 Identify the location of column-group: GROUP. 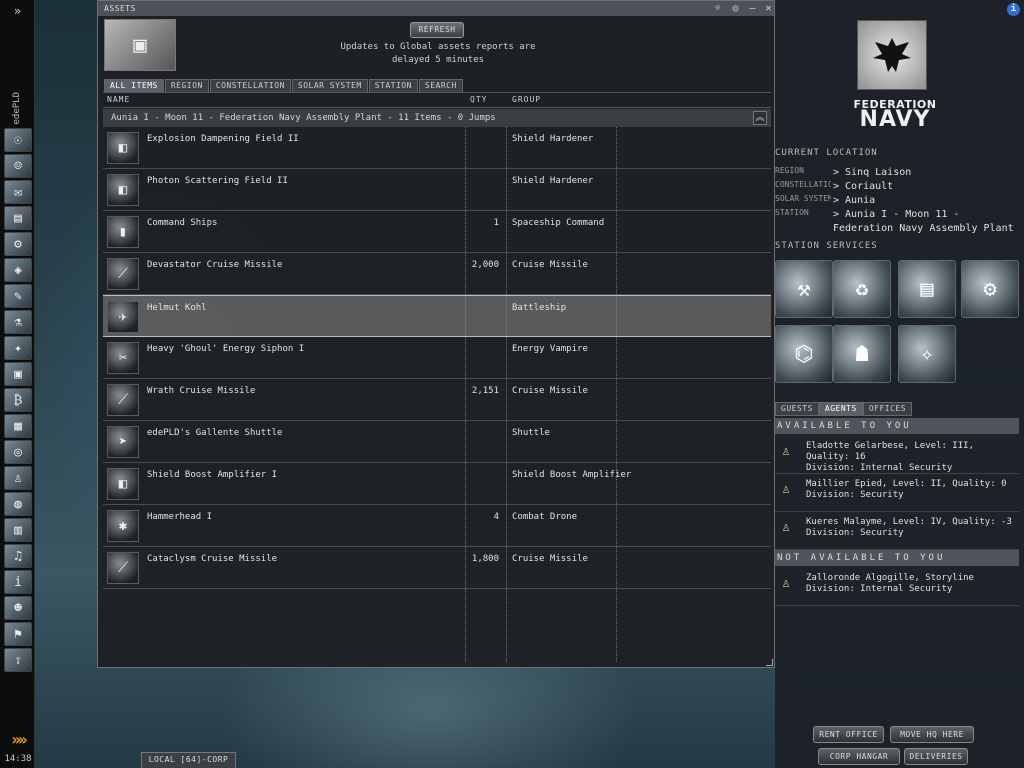
(526, 100).